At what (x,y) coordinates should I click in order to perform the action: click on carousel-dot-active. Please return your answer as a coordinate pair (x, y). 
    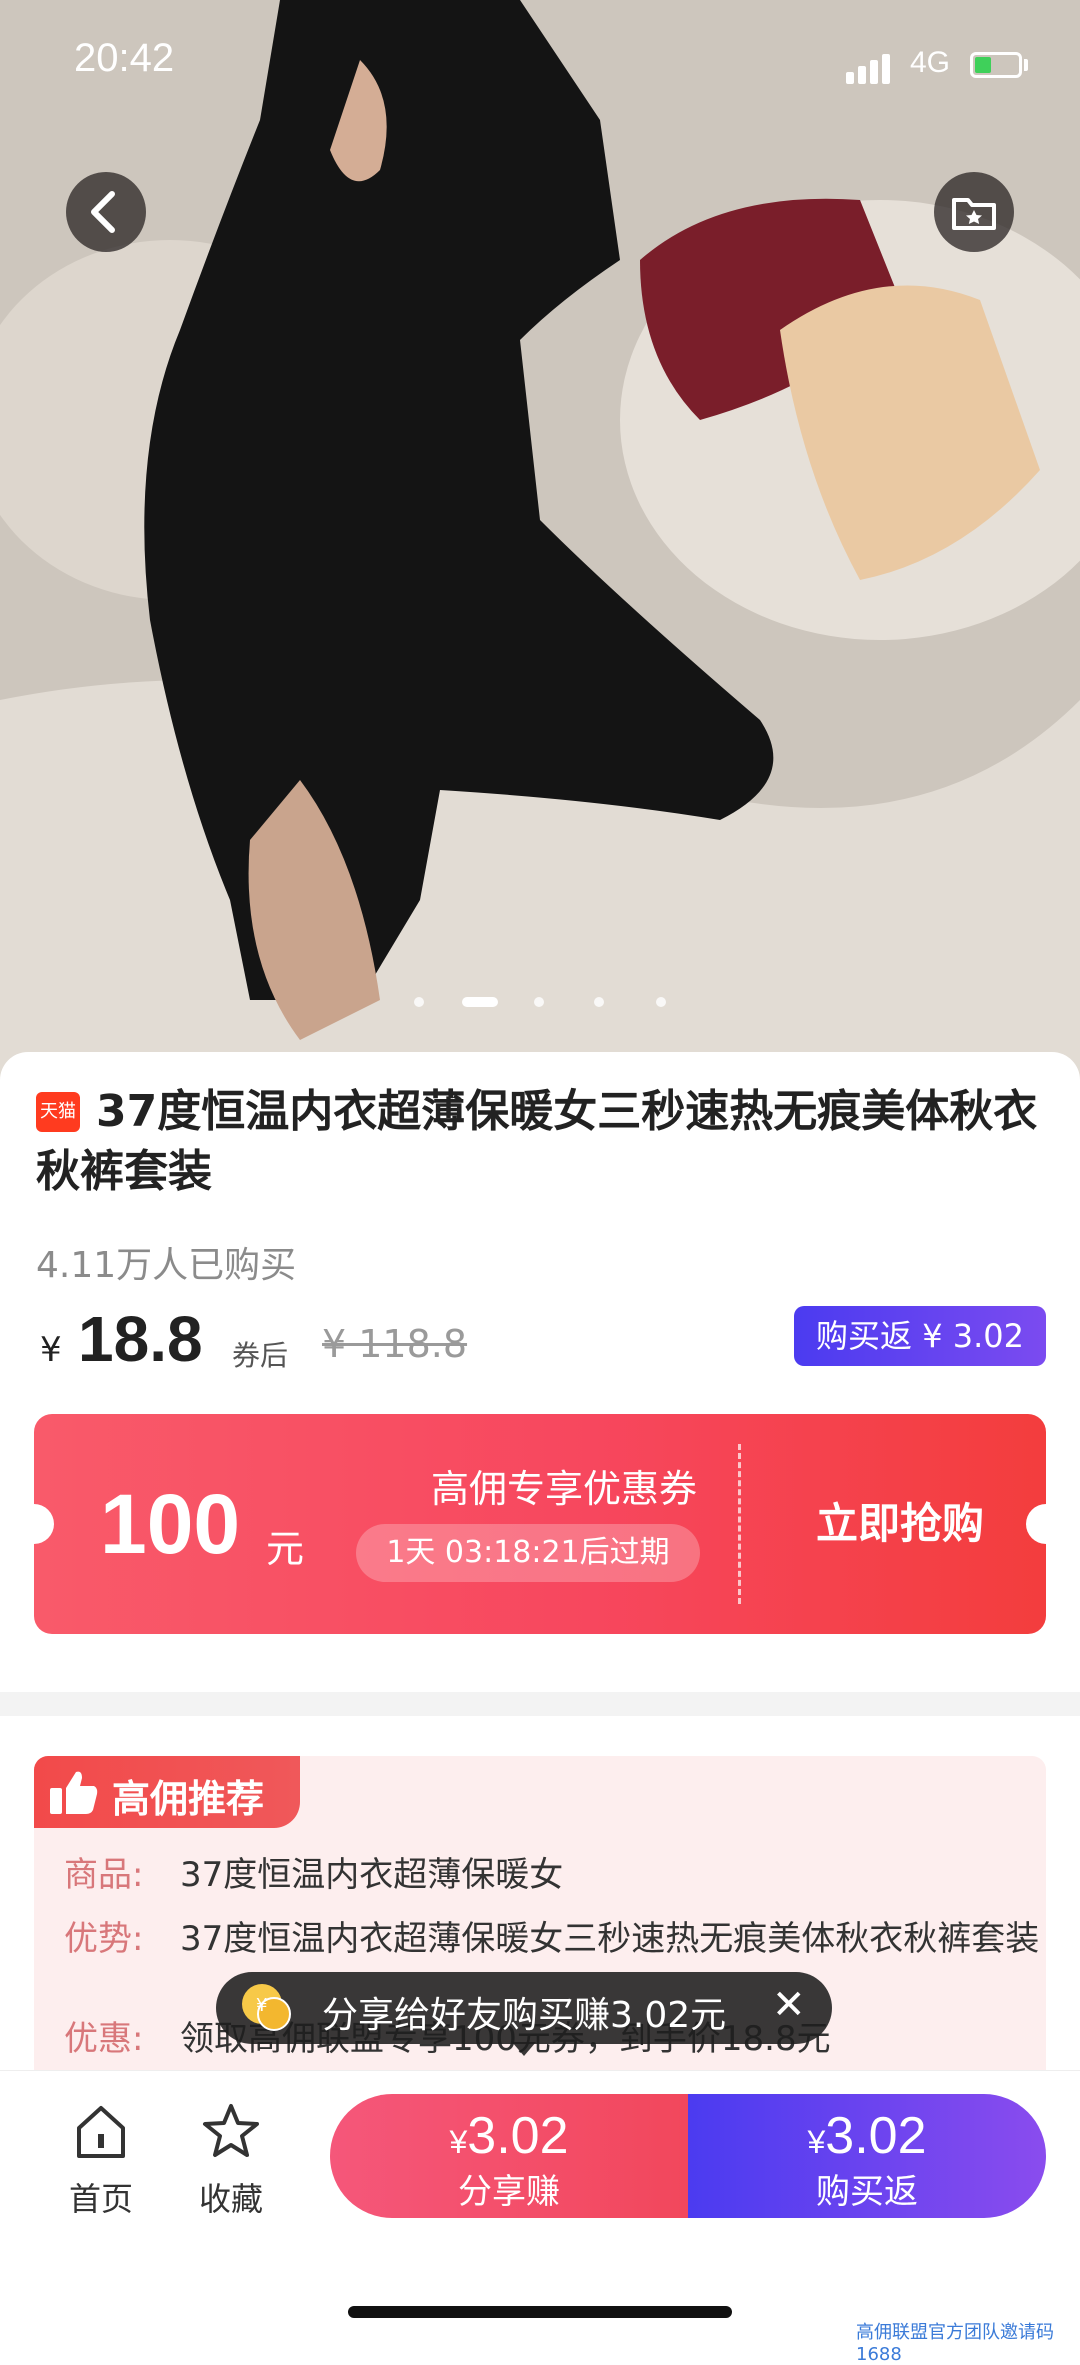
    Looking at the image, I should click on (480, 1002).